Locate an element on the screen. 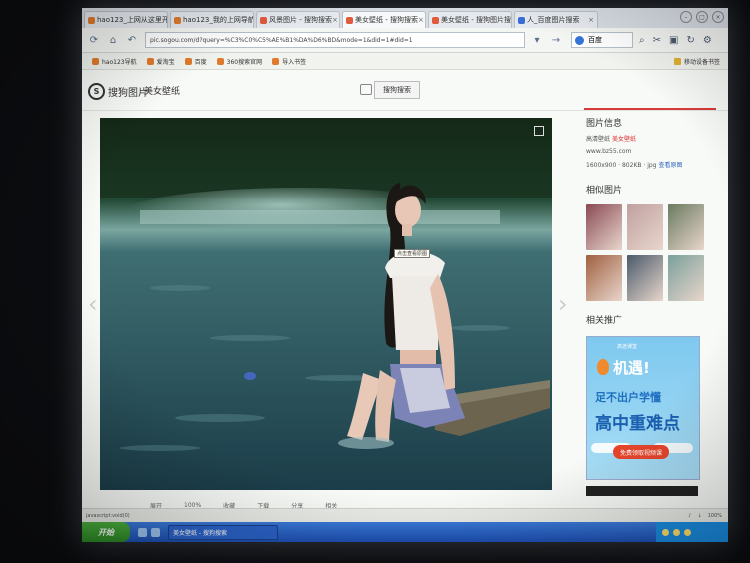 The image size is (750, 563). ad-cta-button: 免费领取视频课 is located at coordinates (641, 452).